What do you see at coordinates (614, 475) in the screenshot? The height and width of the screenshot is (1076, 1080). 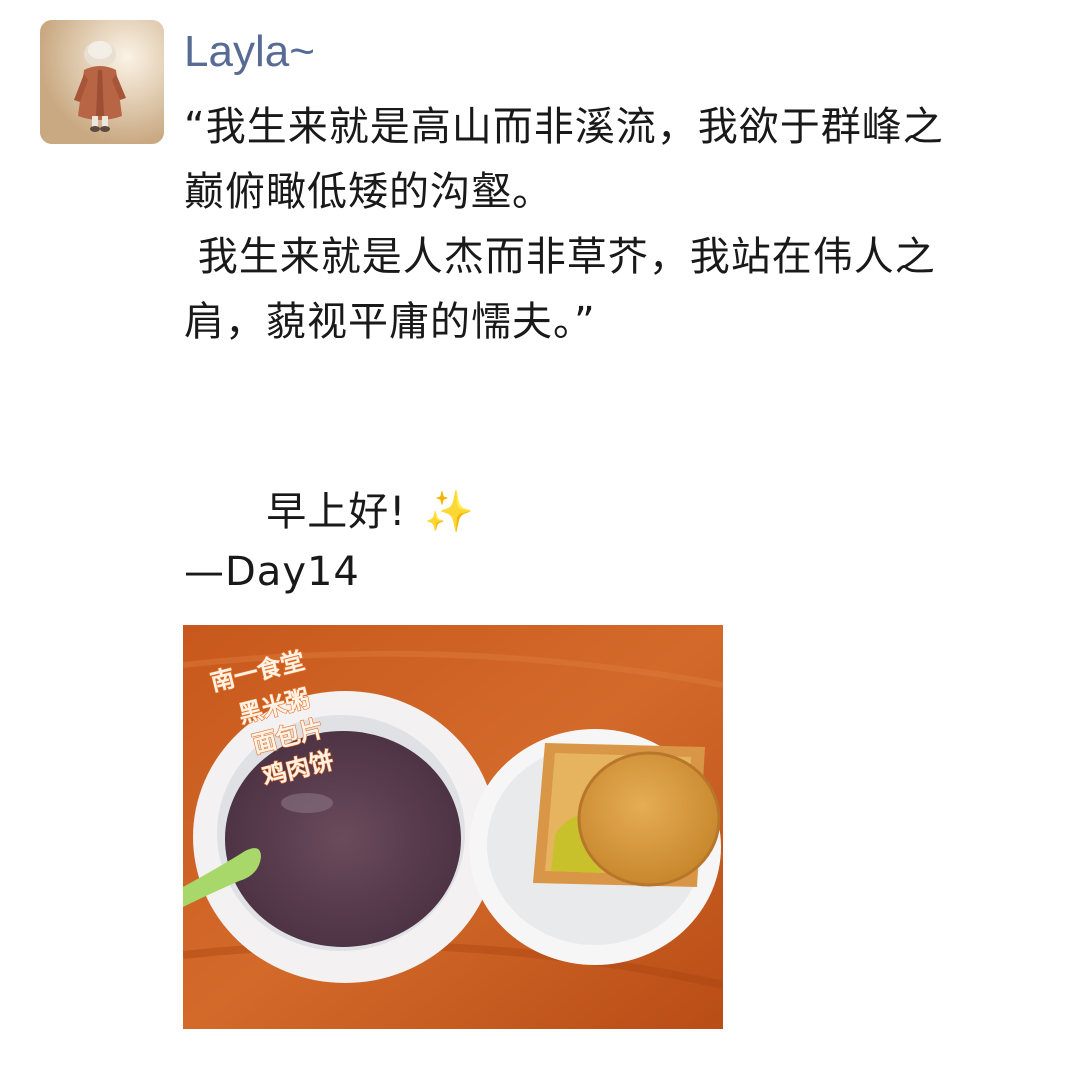 I see `greeting-line: 早上好! ✨` at bounding box center [614, 475].